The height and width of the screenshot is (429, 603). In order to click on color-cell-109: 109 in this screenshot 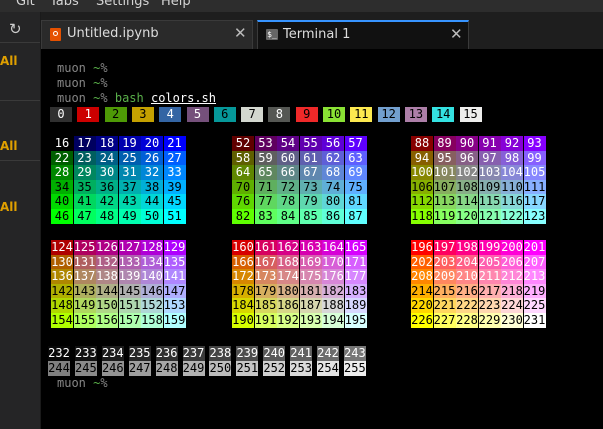, I will do `click(489, 187)`.